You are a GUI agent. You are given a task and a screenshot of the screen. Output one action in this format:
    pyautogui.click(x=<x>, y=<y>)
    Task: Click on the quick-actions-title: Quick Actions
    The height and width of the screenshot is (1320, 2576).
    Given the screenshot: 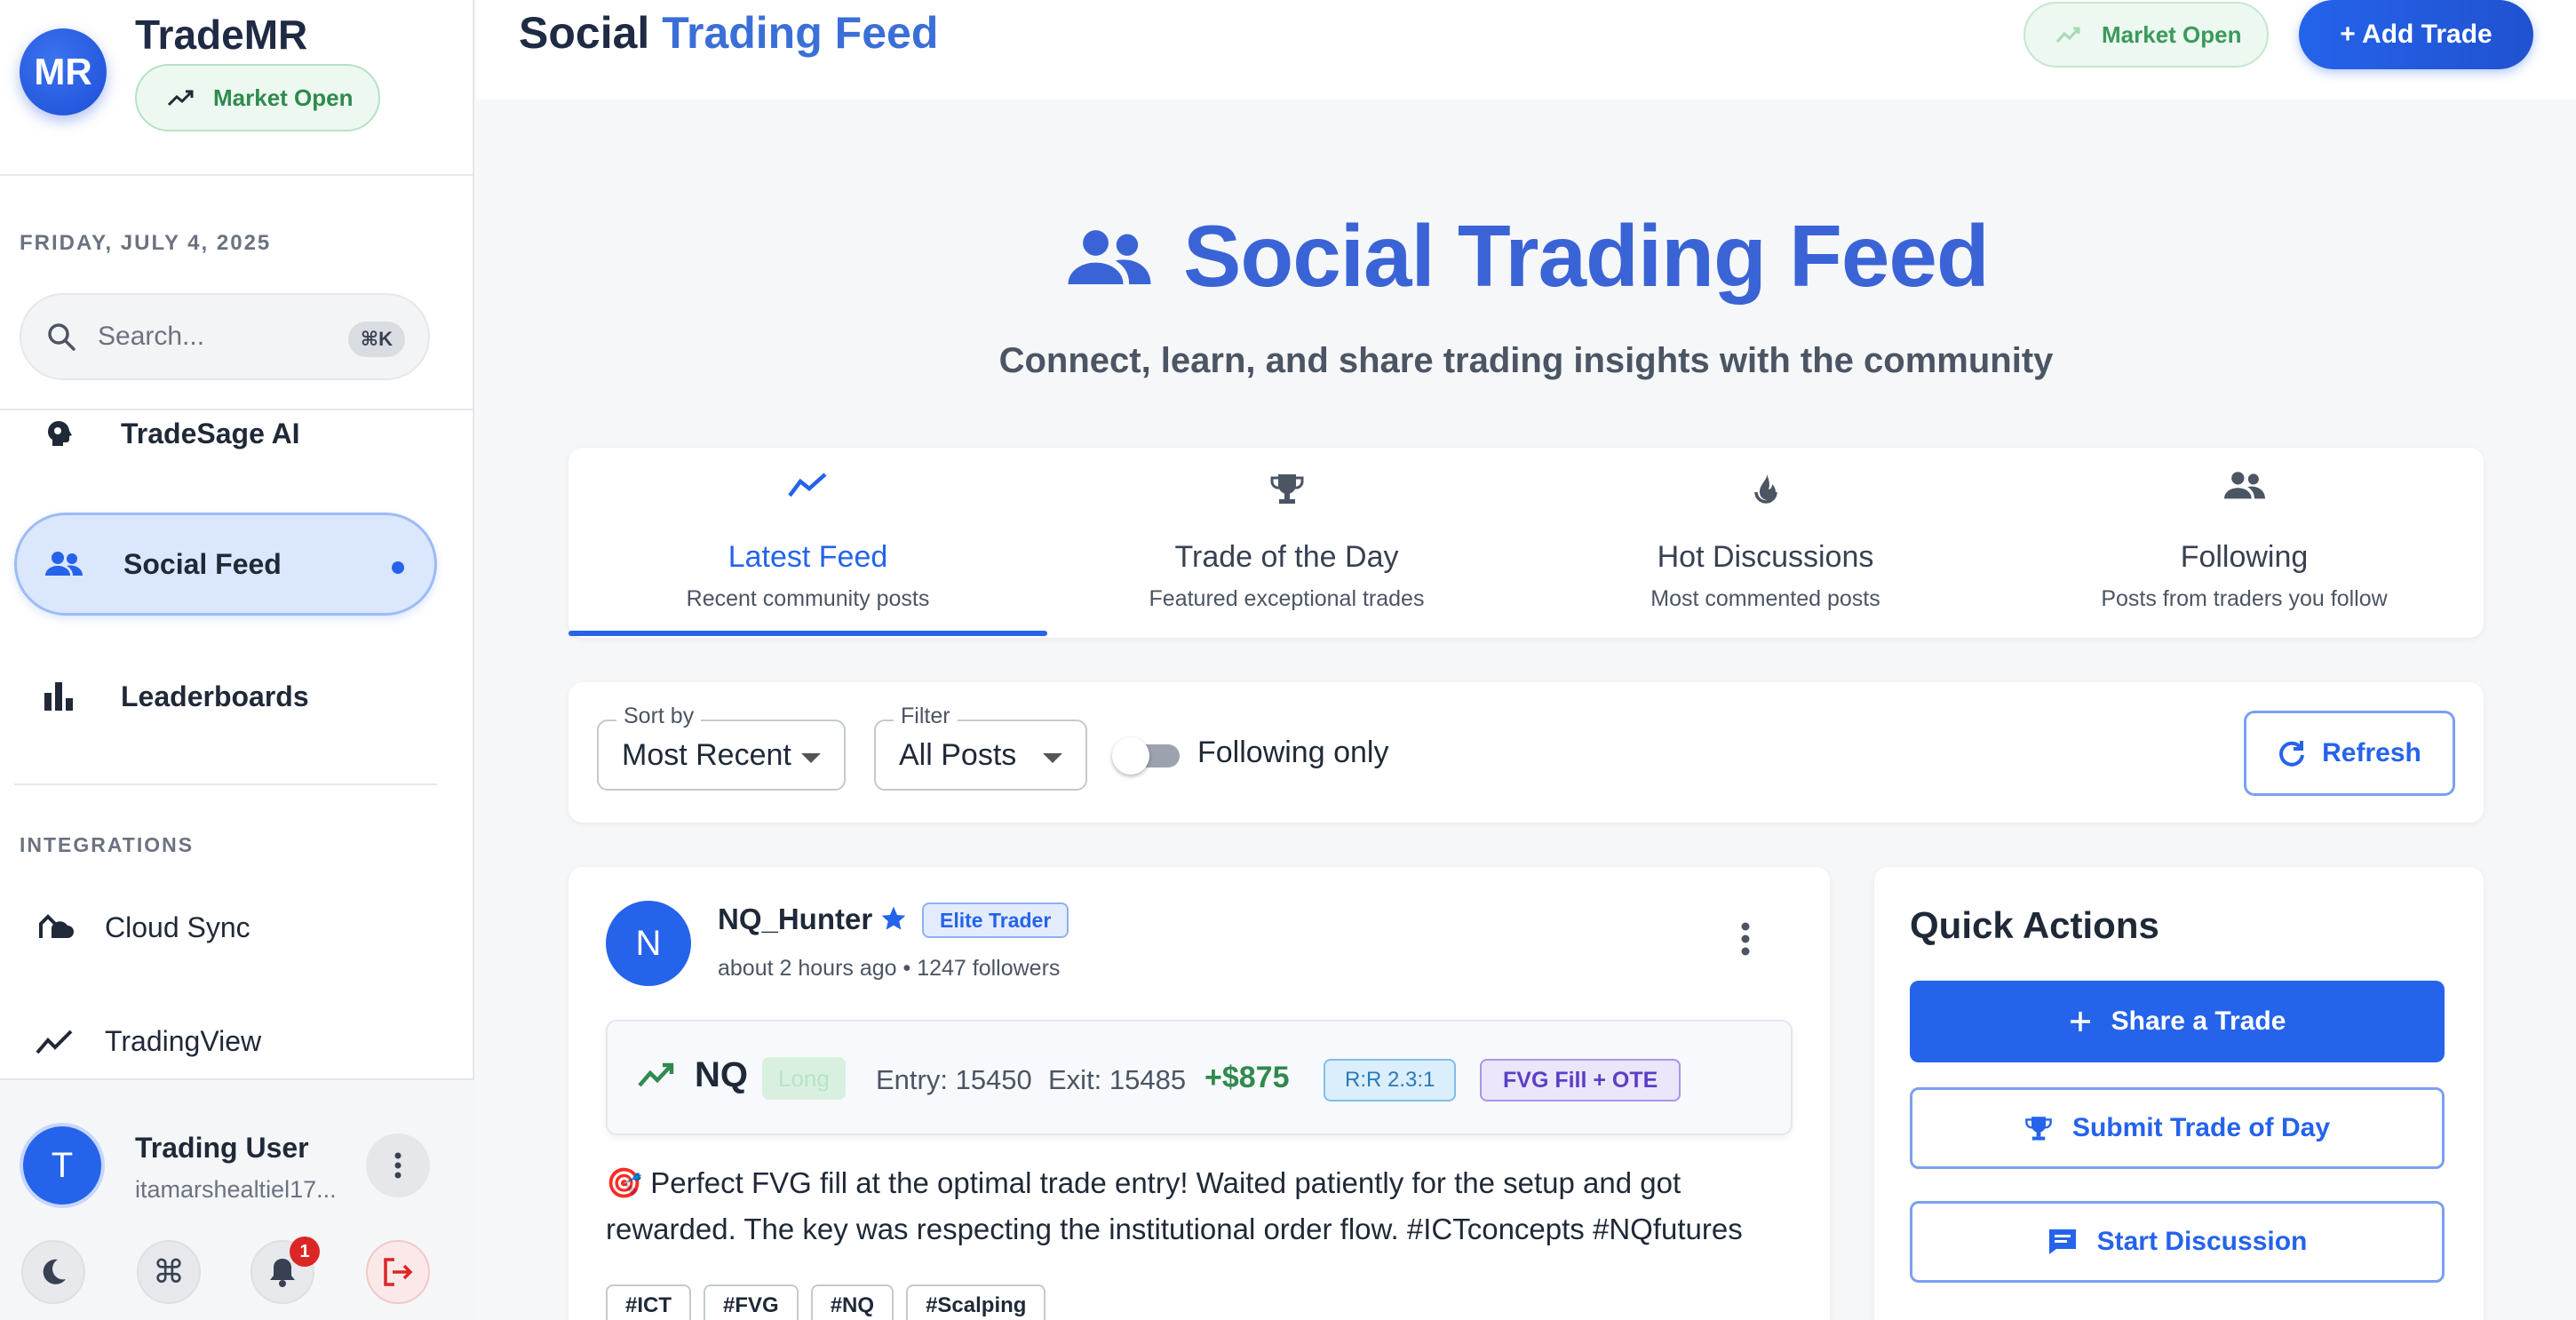 What is the action you would take?
    pyautogui.click(x=2034, y=925)
    